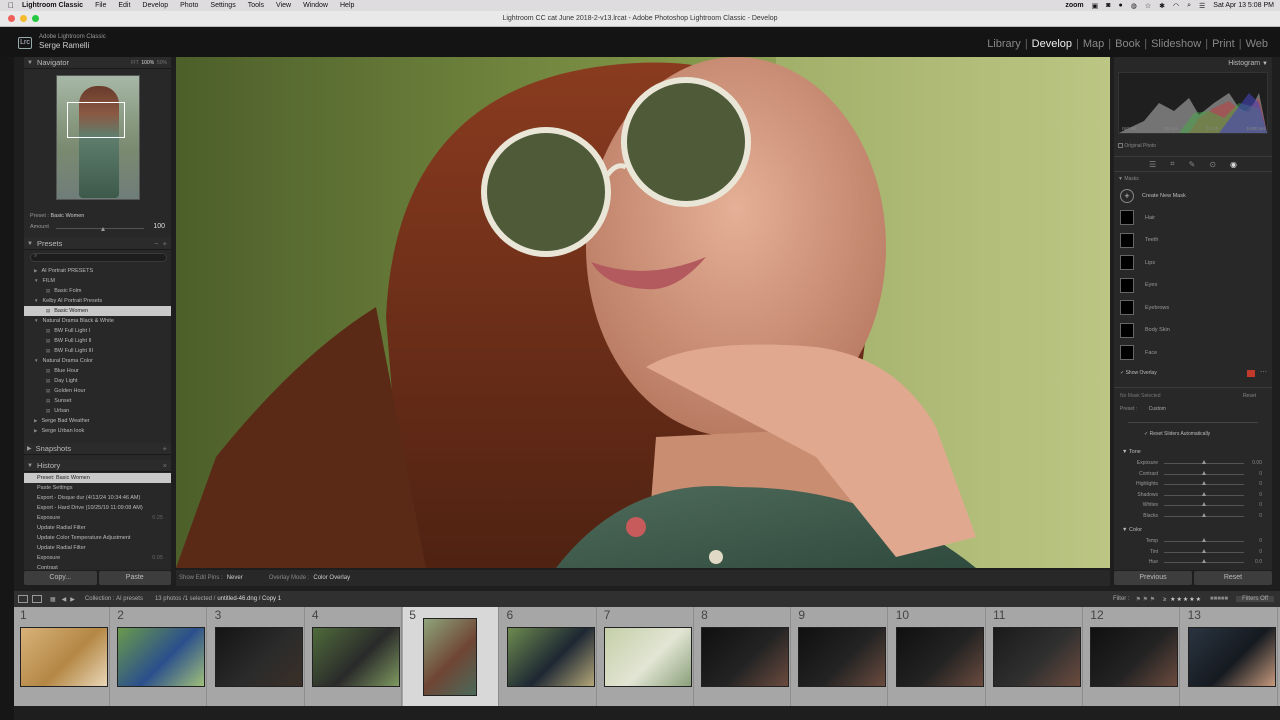 The width and height of the screenshot is (1280, 720). I want to click on preset-folder: ▼ Natural Drama Color, so click(97, 361).